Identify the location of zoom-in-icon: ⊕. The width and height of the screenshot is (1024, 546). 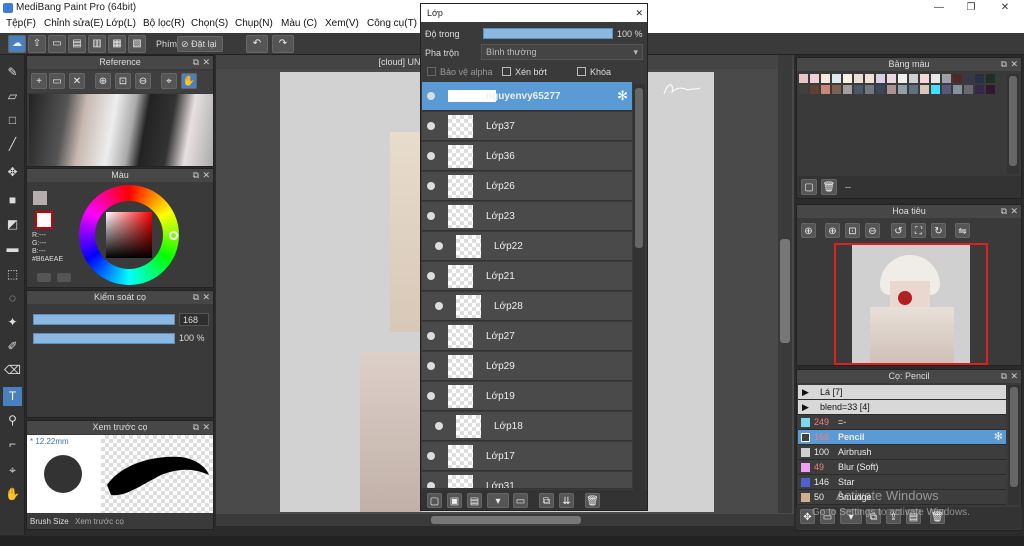
(832, 230).